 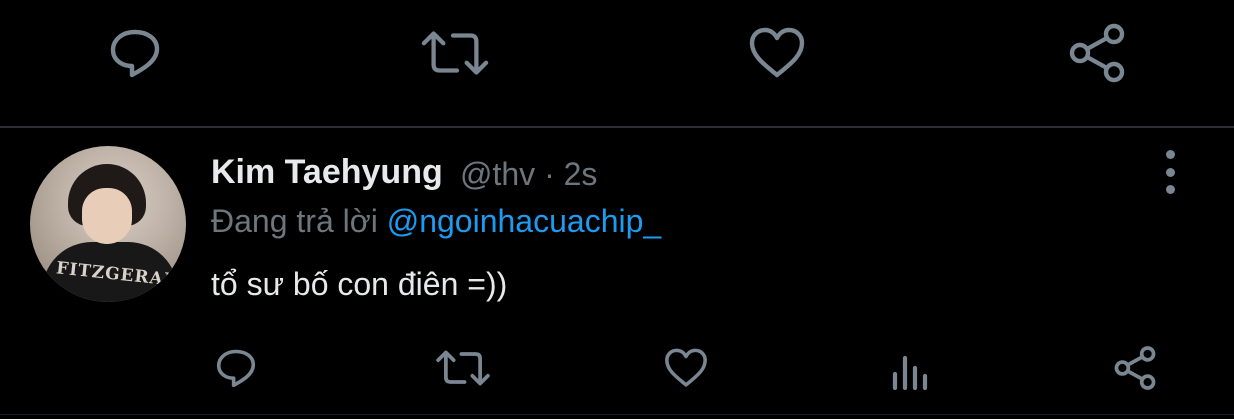 What do you see at coordinates (524, 221) in the screenshot?
I see `reply-mention: @ngoinhacuachip_` at bounding box center [524, 221].